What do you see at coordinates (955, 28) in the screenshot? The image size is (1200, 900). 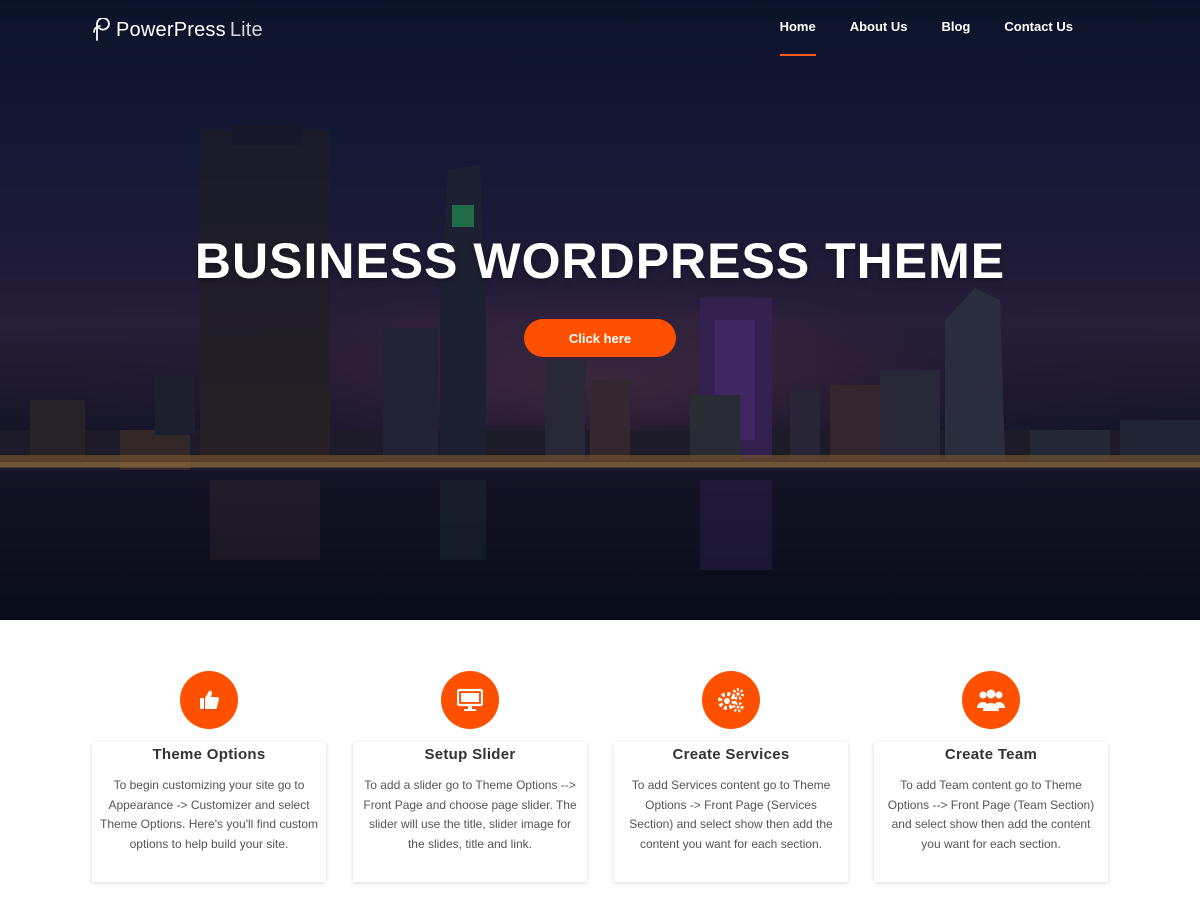 I see `nav-item-blog: Blog` at bounding box center [955, 28].